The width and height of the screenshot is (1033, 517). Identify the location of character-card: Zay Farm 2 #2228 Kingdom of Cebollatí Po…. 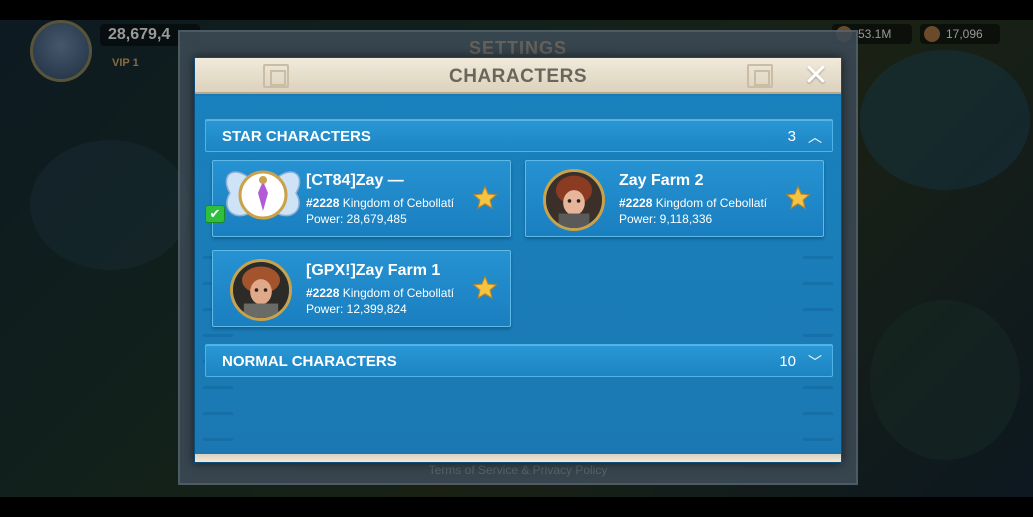
(674, 198).